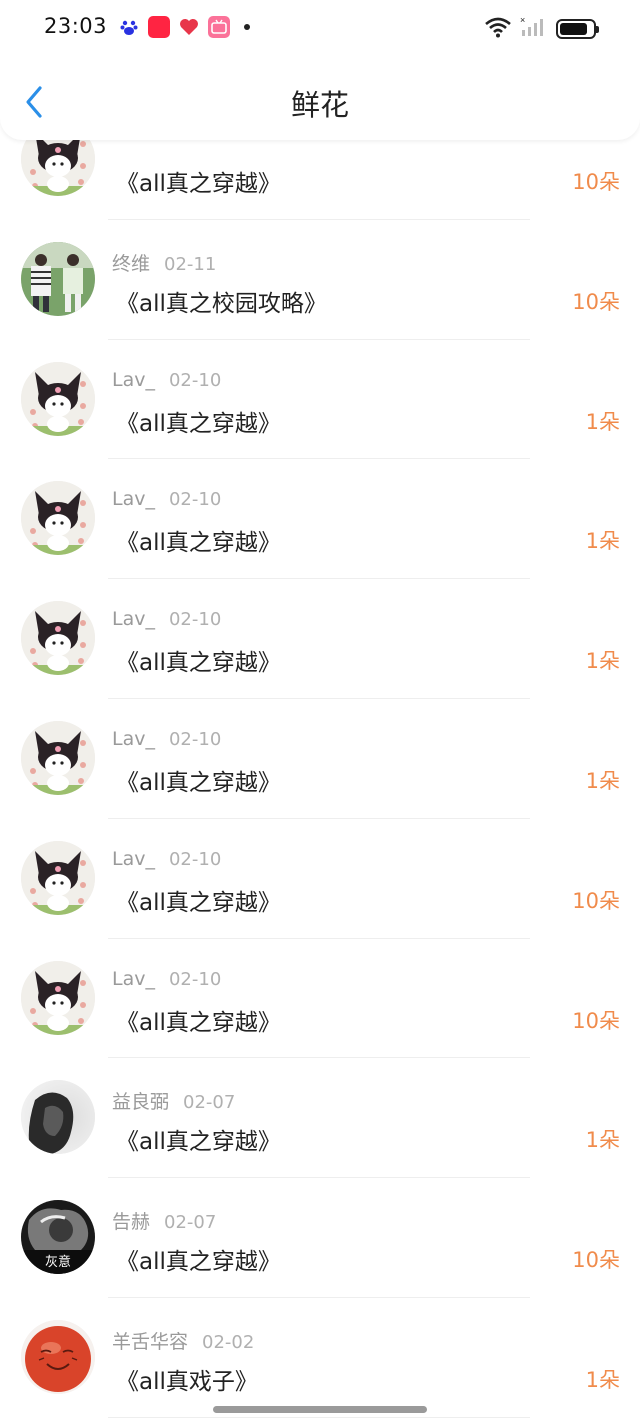 Image resolution: width=640 pixels, height=1427 pixels. Describe the element at coordinates (57, 1263) in the screenshot. I see `avatar-caption: 灰意` at that location.